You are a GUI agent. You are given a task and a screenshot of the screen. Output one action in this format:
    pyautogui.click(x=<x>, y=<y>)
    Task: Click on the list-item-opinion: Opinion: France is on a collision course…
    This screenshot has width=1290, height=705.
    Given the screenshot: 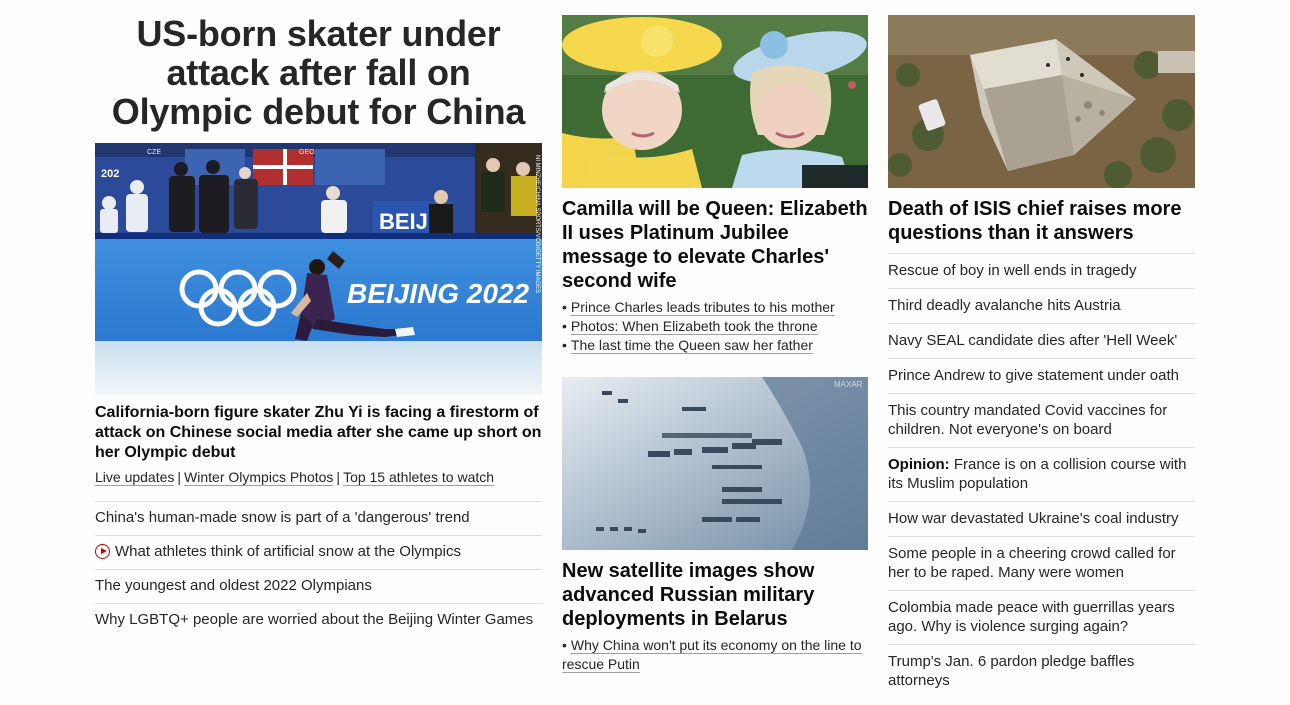 What is the action you would take?
    pyautogui.click(x=1041, y=474)
    